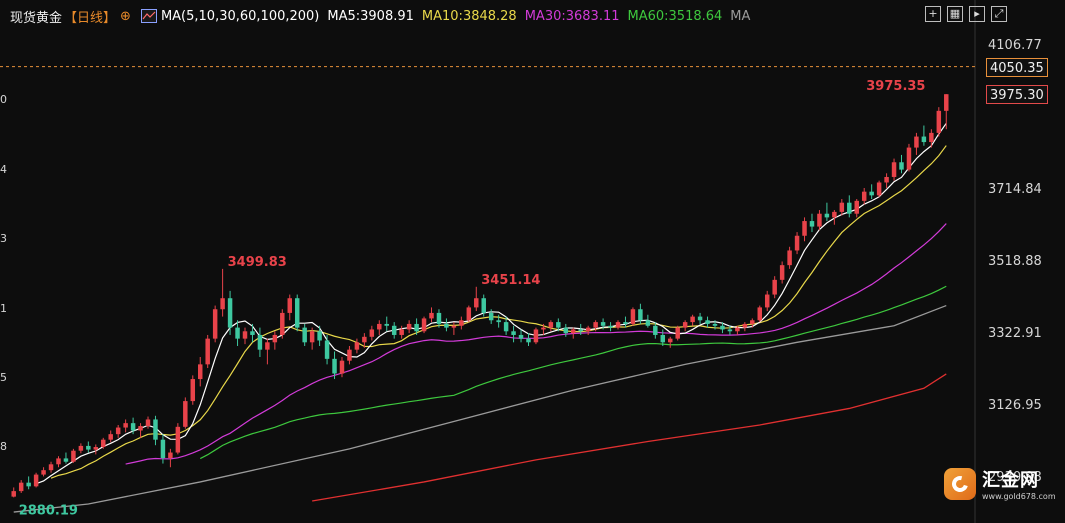  What do you see at coordinates (3, 377) in the screenshot?
I see `left-edge-label: 5` at bounding box center [3, 377].